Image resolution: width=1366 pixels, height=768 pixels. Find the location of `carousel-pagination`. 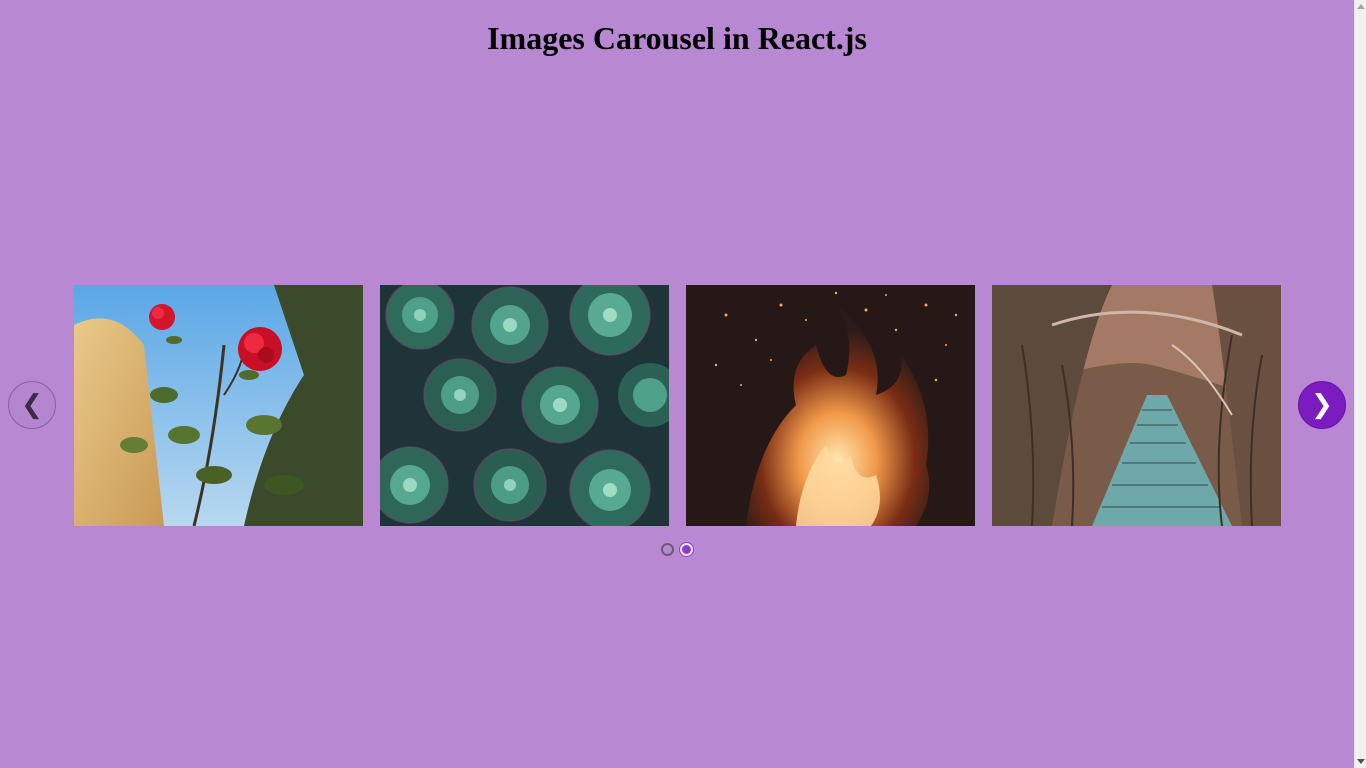

carousel-pagination is located at coordinates (677, 549).